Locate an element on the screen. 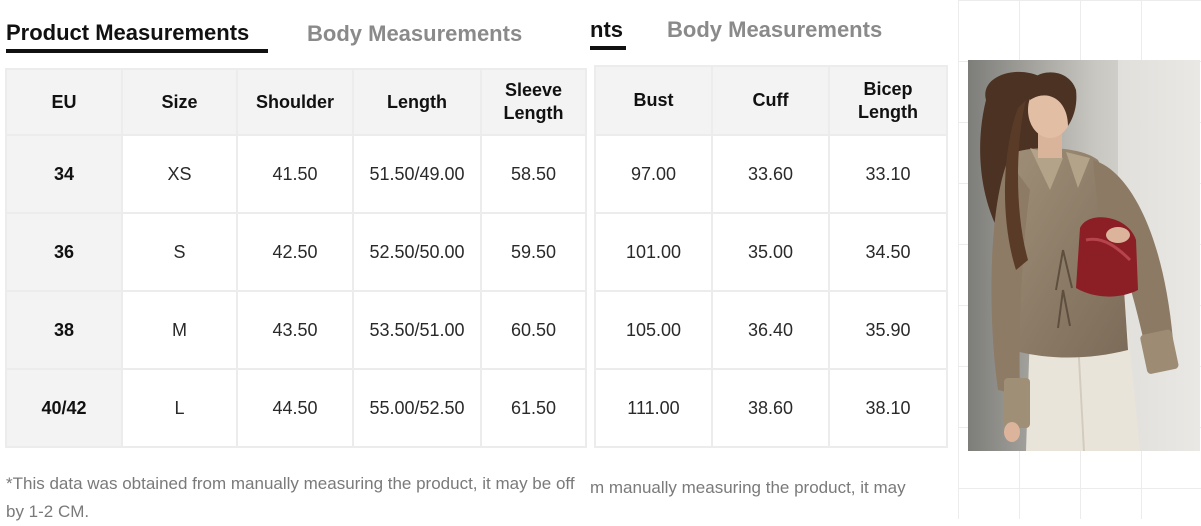 The width and height of the screenshot is (1201, 526). cell-sleeve-length: 61.50 is located at coordinates (533, 408).